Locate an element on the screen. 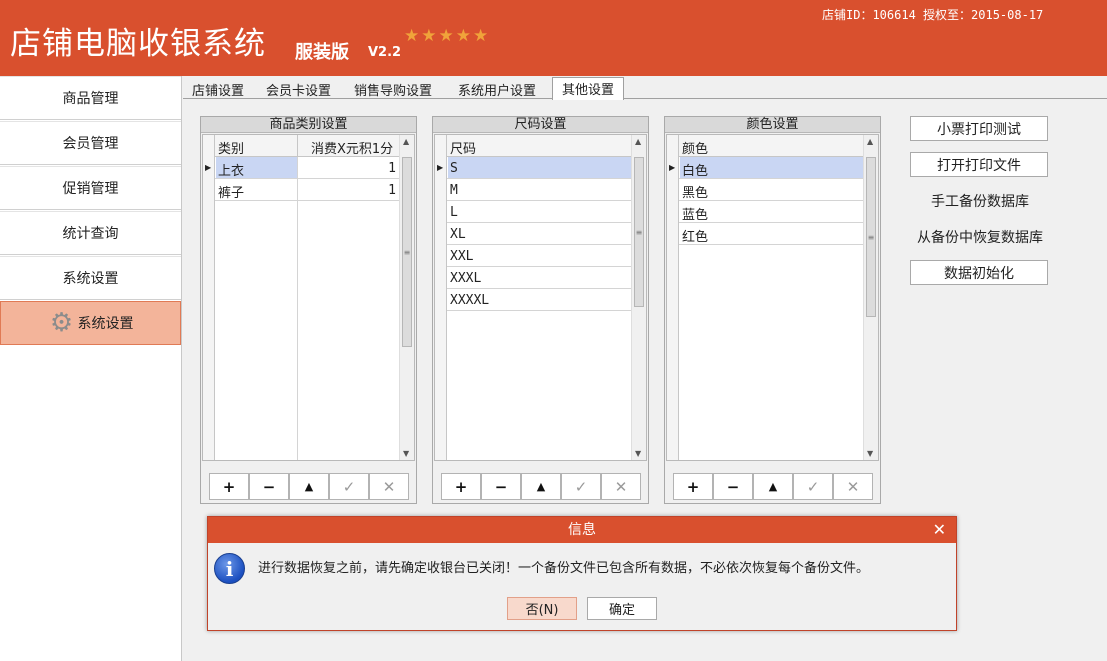  color-button-bar: + − ▲ ✓ ✕ is located at coordinates (773, 487).